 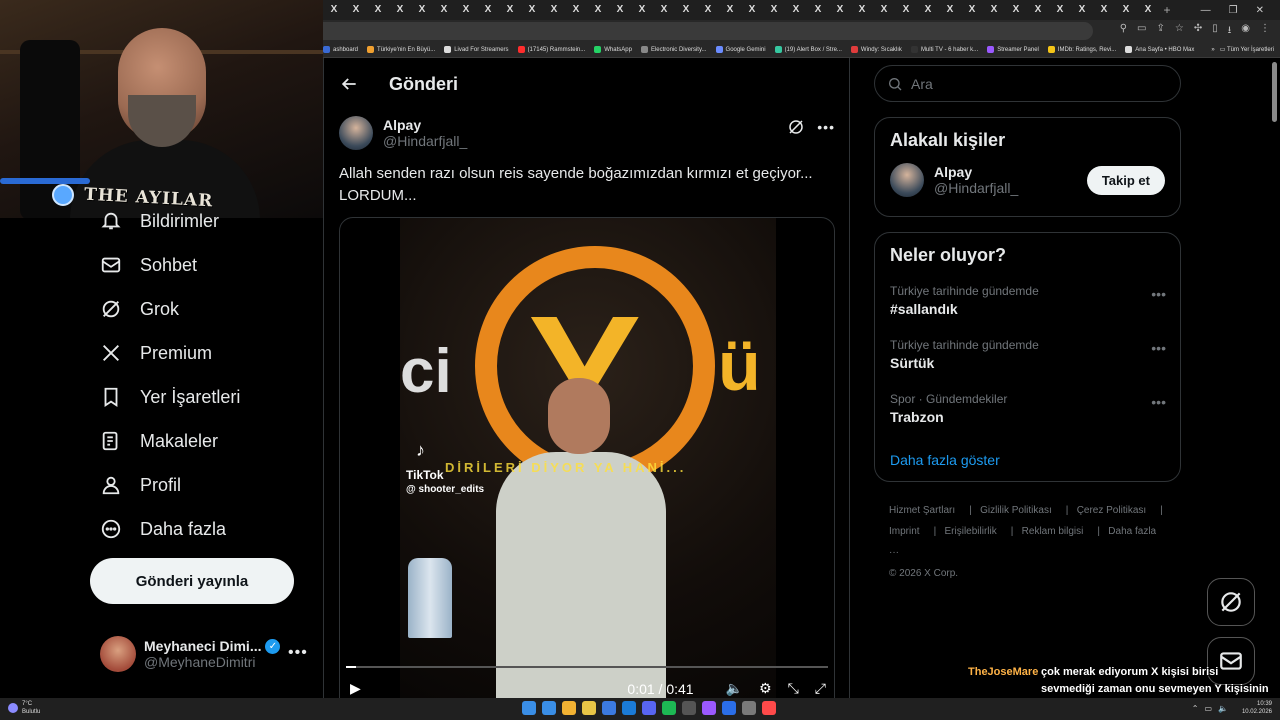 I want to click on zoom-icon: ⚲, so click(x=1123, y=31).